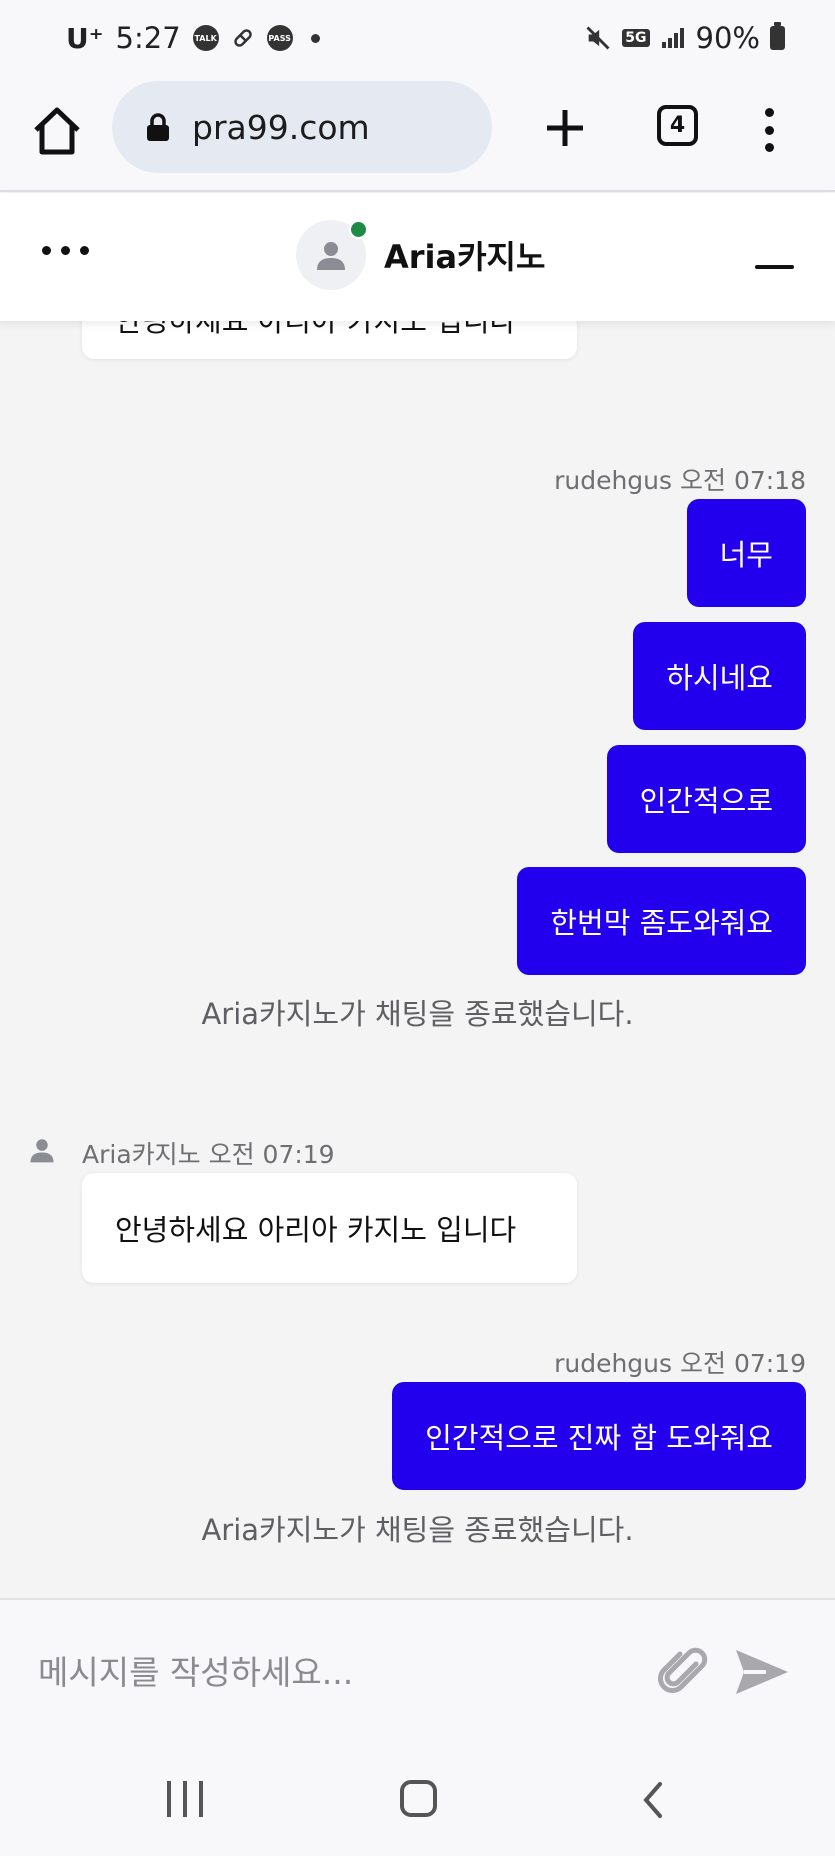  What do you see at coordinates (719, 676) in the screenshot?
I see `user-message: 하시네요` at bounding box center [719, 676].